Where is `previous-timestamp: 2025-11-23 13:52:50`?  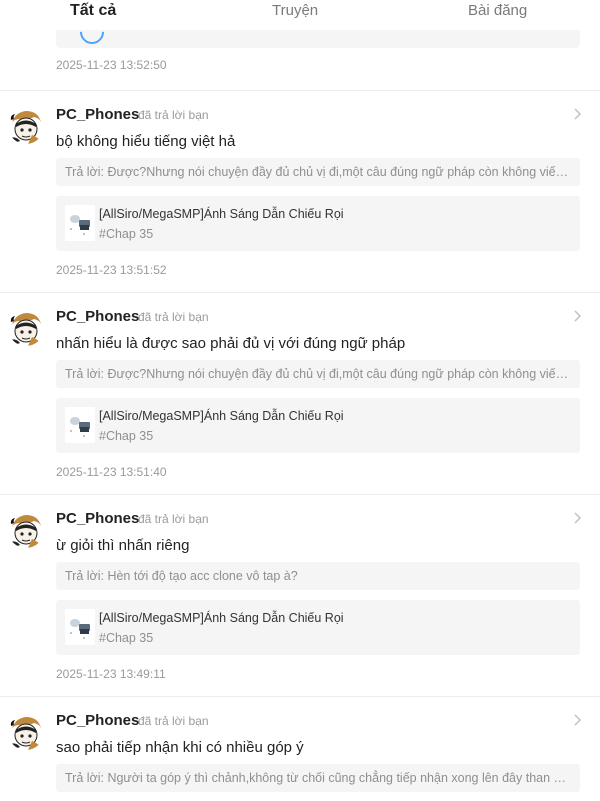
previous-timestamp: 2025-11-23 13:52:50 is located at coordinates (111, 65).